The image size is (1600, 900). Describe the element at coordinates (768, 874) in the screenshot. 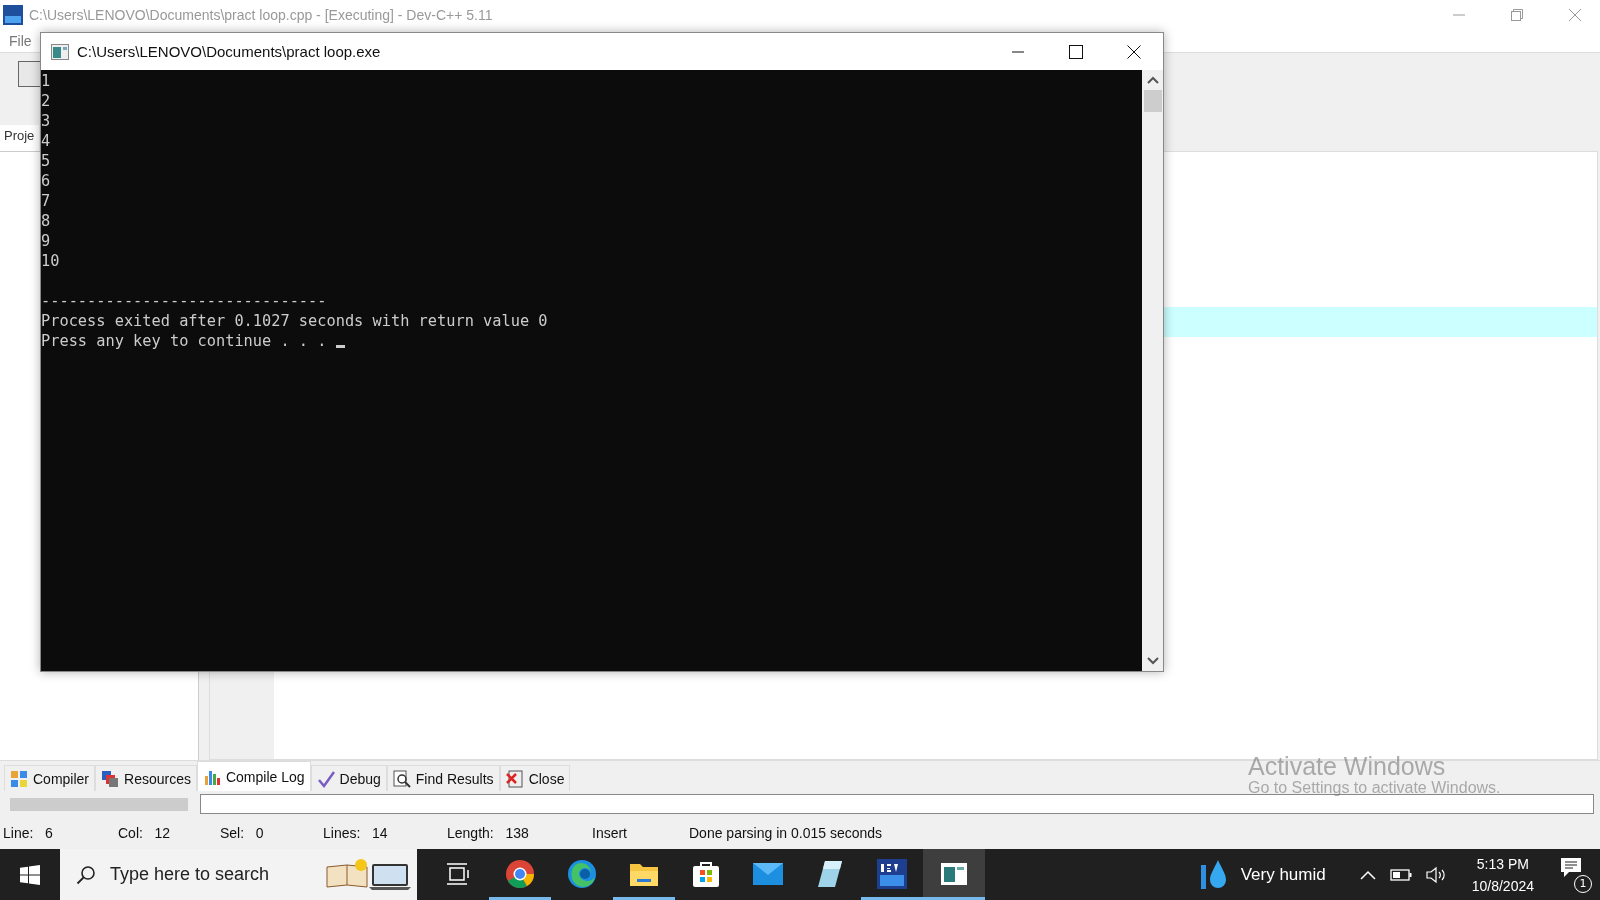

I see `mail-icon` at that location.